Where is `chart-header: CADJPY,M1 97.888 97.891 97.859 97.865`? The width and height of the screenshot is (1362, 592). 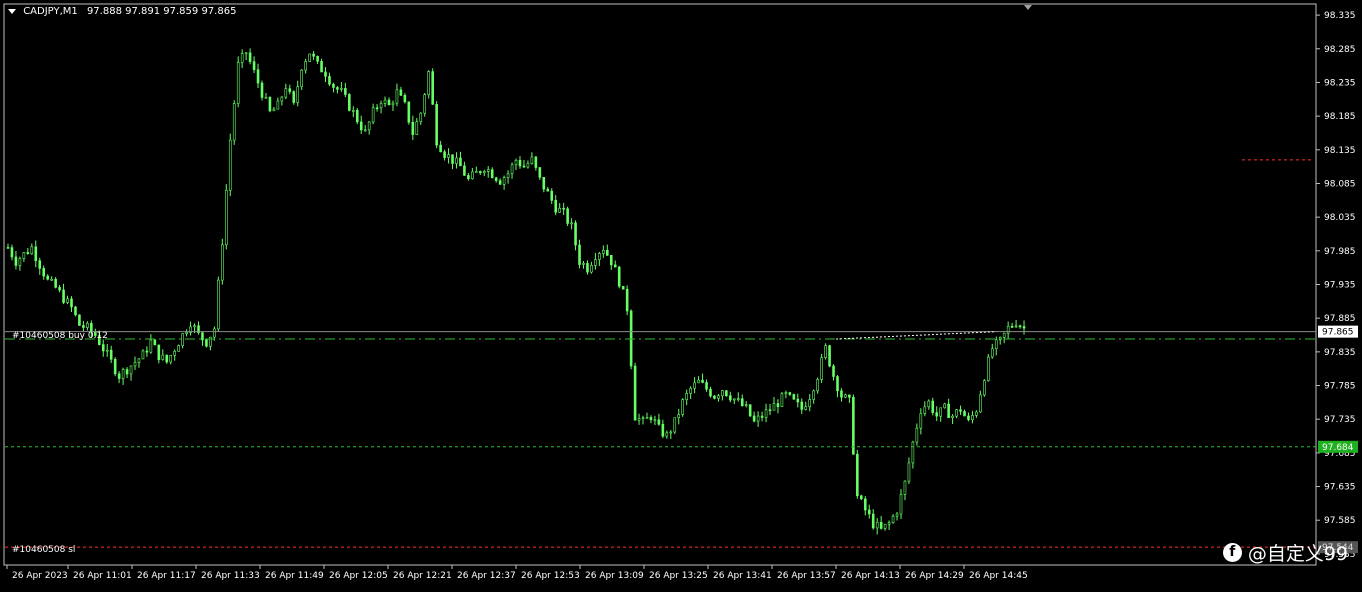
chart-header: CADJPY,M1 97.888 97.891 97.859 97.865 is located at coordinates (122, 11).